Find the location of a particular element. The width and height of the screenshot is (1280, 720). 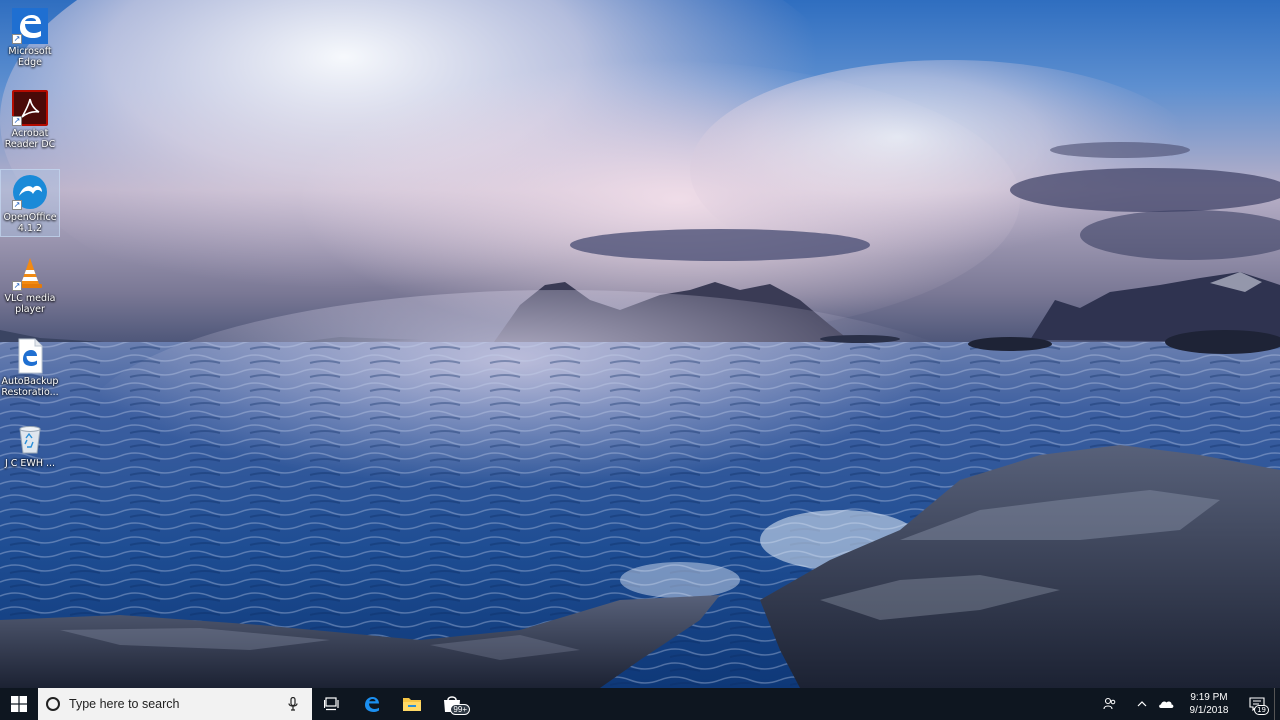

start-button is located at coordinates (19, 704).